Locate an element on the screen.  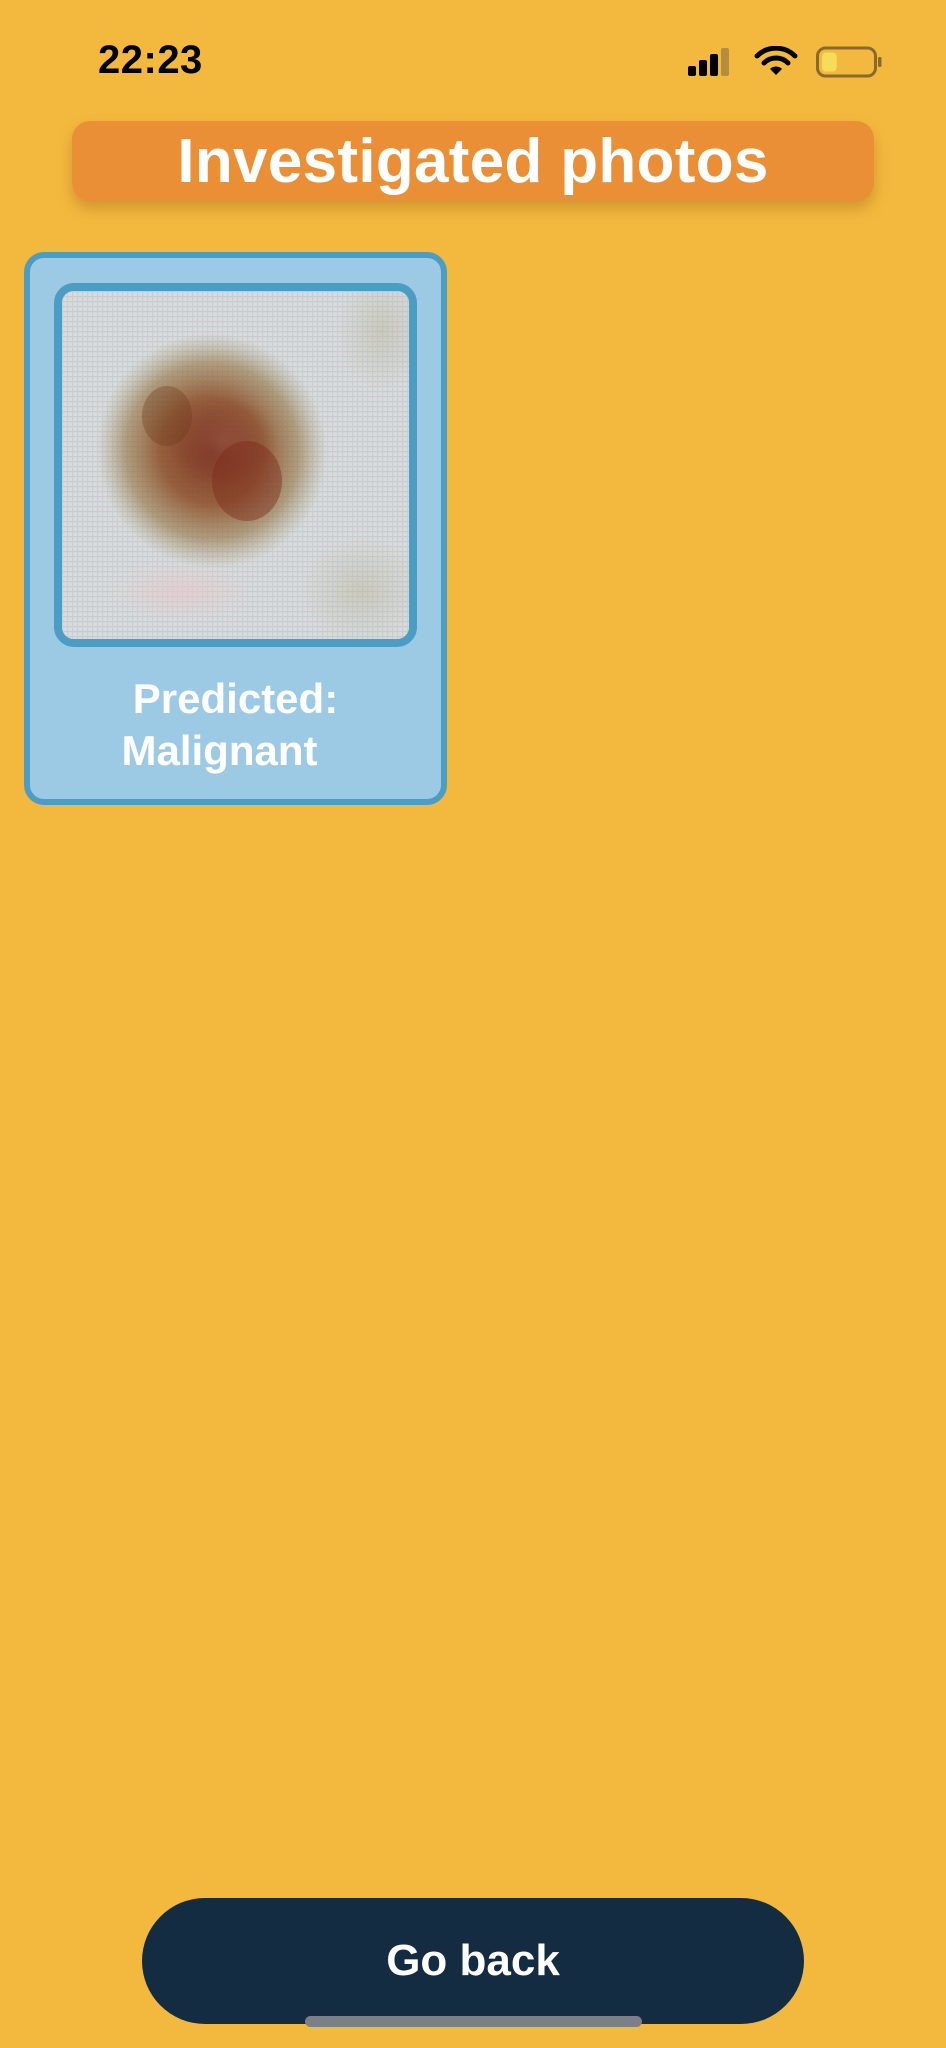
status-bar: 22:23 is located at coordinates (473, 60).